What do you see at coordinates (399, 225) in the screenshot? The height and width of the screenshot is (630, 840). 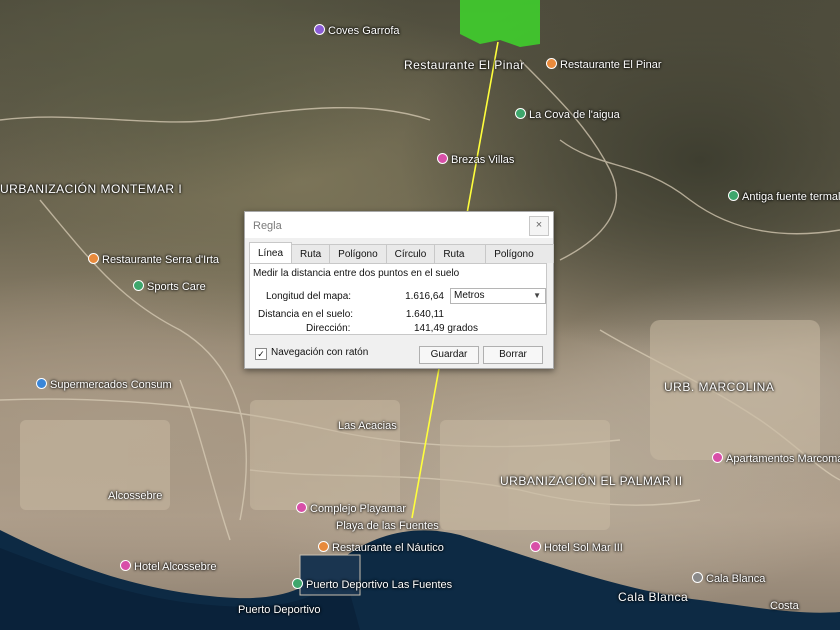 I see `dialog-titlebar: Regla ×` at bounding box center [399, 225].